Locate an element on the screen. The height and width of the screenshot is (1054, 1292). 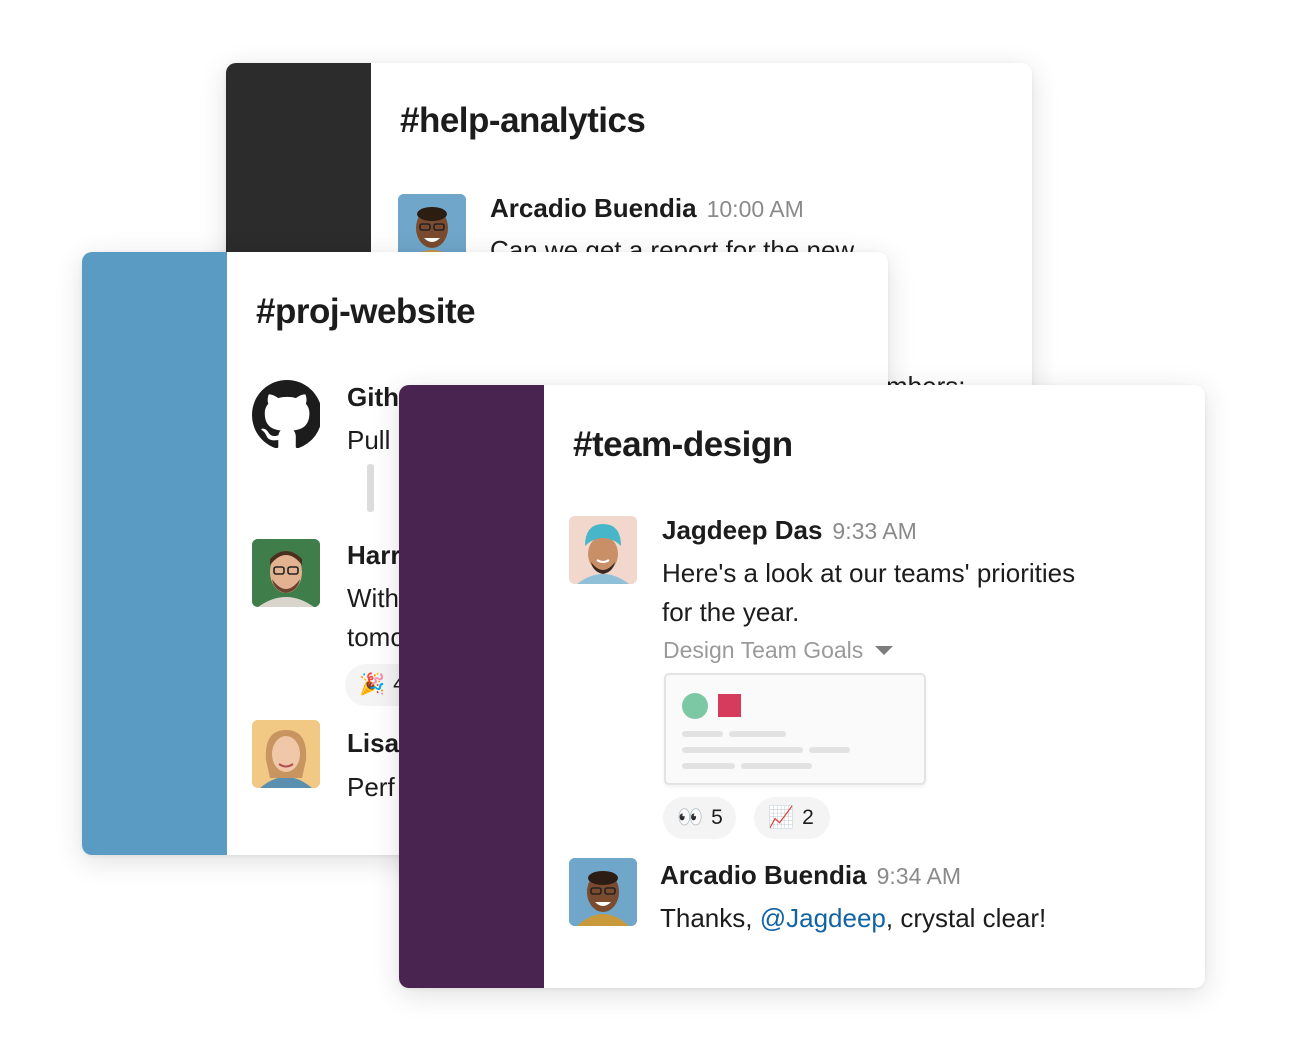
github-icon-graphic is located at coordinates (286, 414).